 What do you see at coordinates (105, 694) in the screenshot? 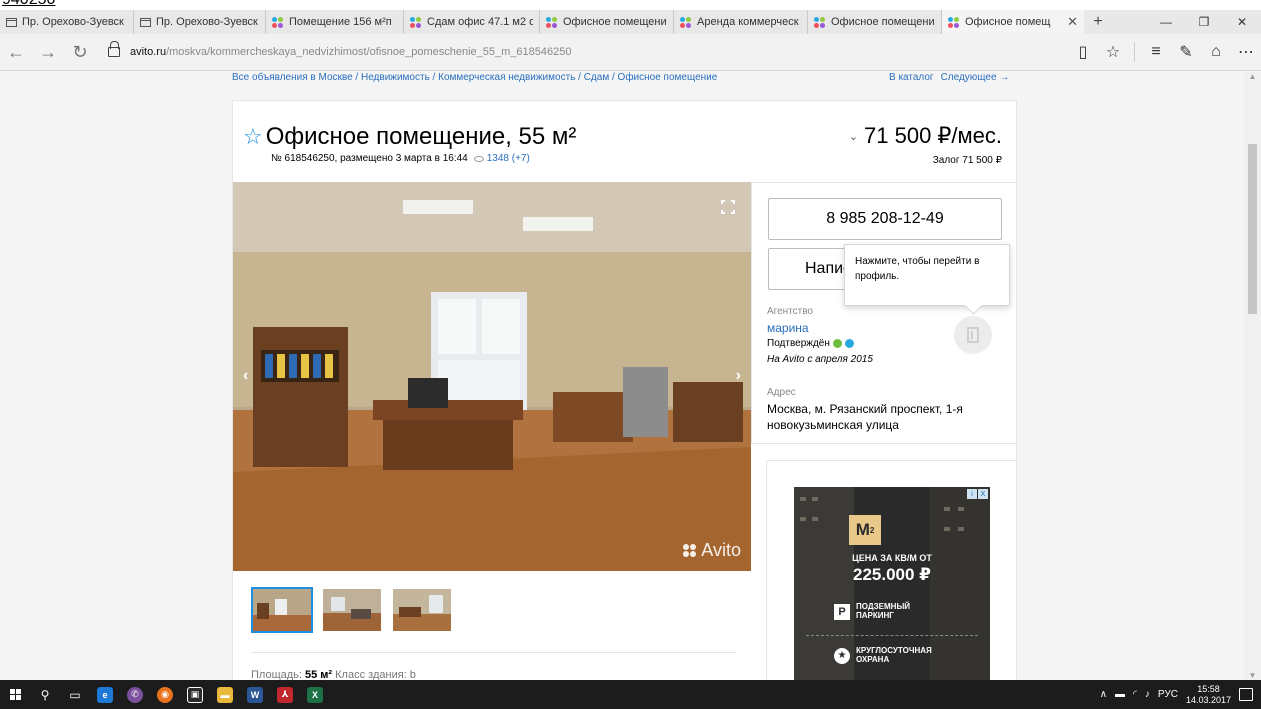
I see `taskbar-edge: e` at bounding box center [105, 694].